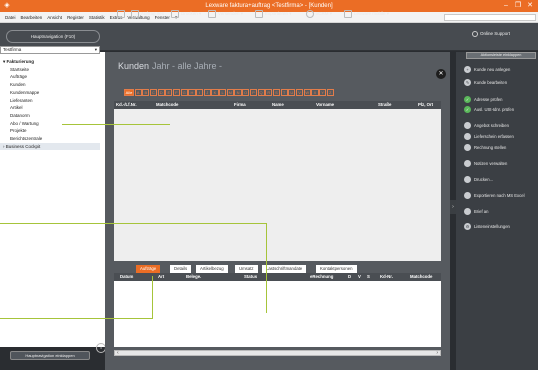 The height and width of the screenshot is (370, 538). Describe the element at coordinates (325, 105) in the screenshot. I see `column-header-vorname: Vorname` at that location.